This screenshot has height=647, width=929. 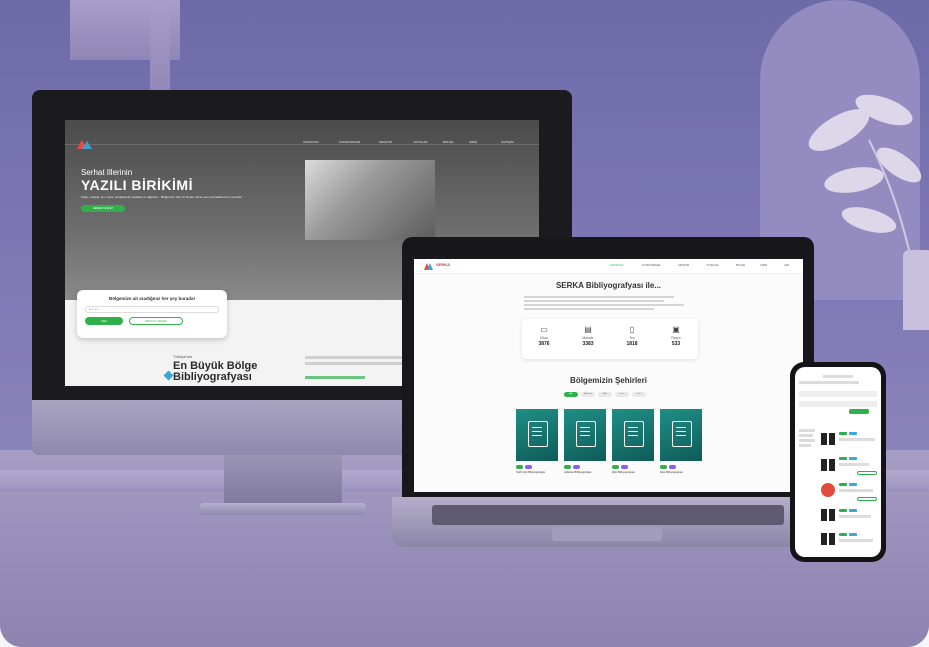 What do you see at coordinates (681, 472) in the screenshot?
I see `card-title: Kars Bibliyografyası` at bounding box center [681, 472].